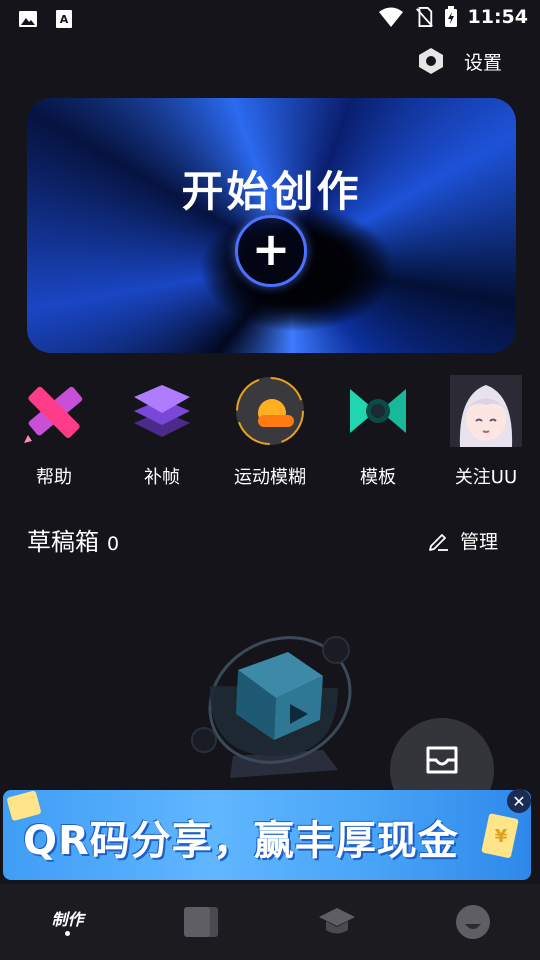 The image size is (540, 960). Describe the element at coordinates (459, 61) in the screenshot. I see `settings-button: 设置` at that location.